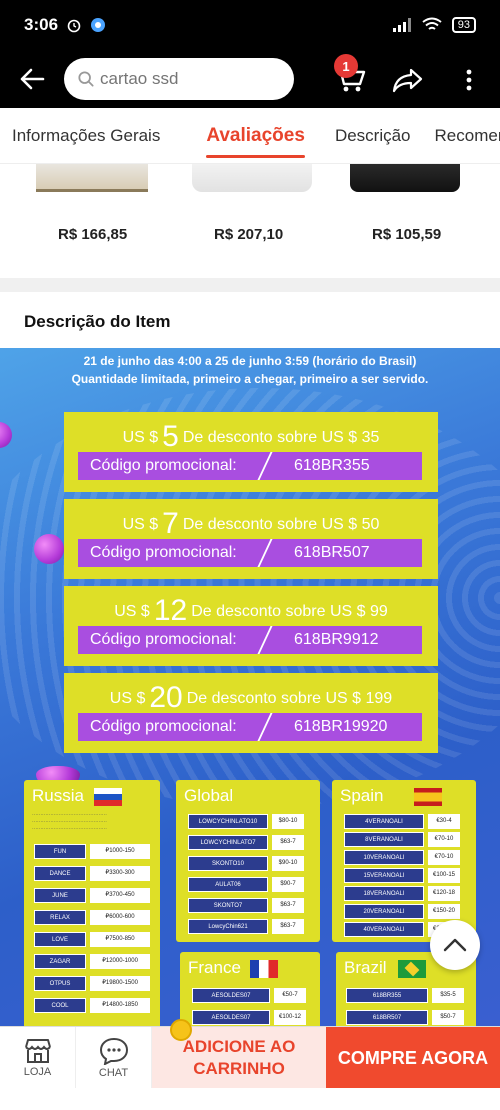  I want to click on product-price: R$ 166,85, so click(92, 234).